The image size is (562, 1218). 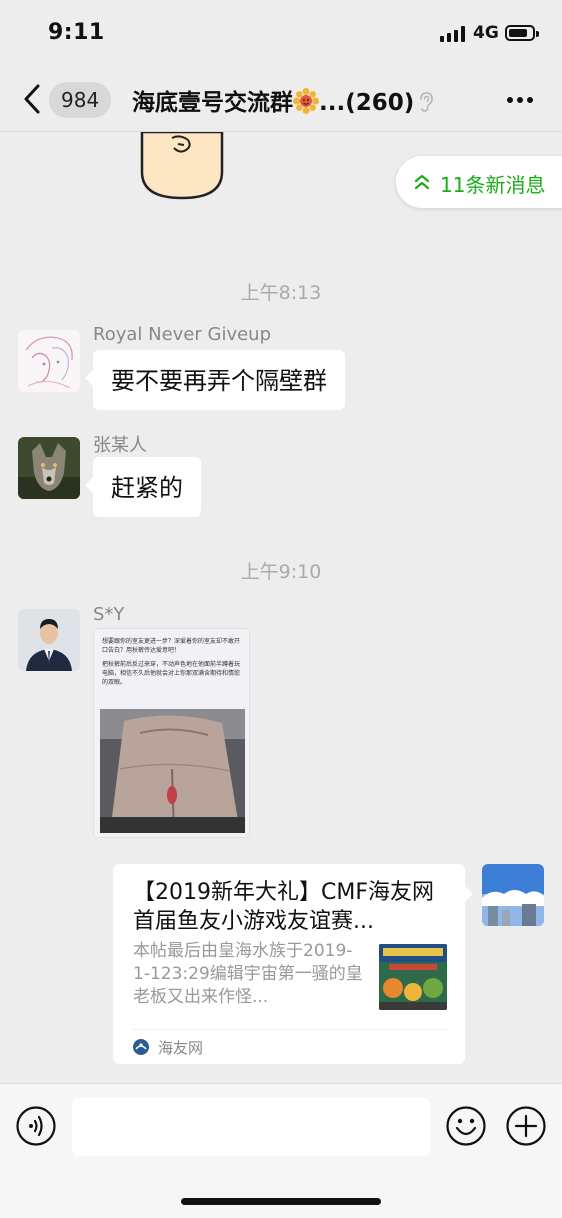 I want to click on unread-count-badge: 984, so click(x=80, y=100).